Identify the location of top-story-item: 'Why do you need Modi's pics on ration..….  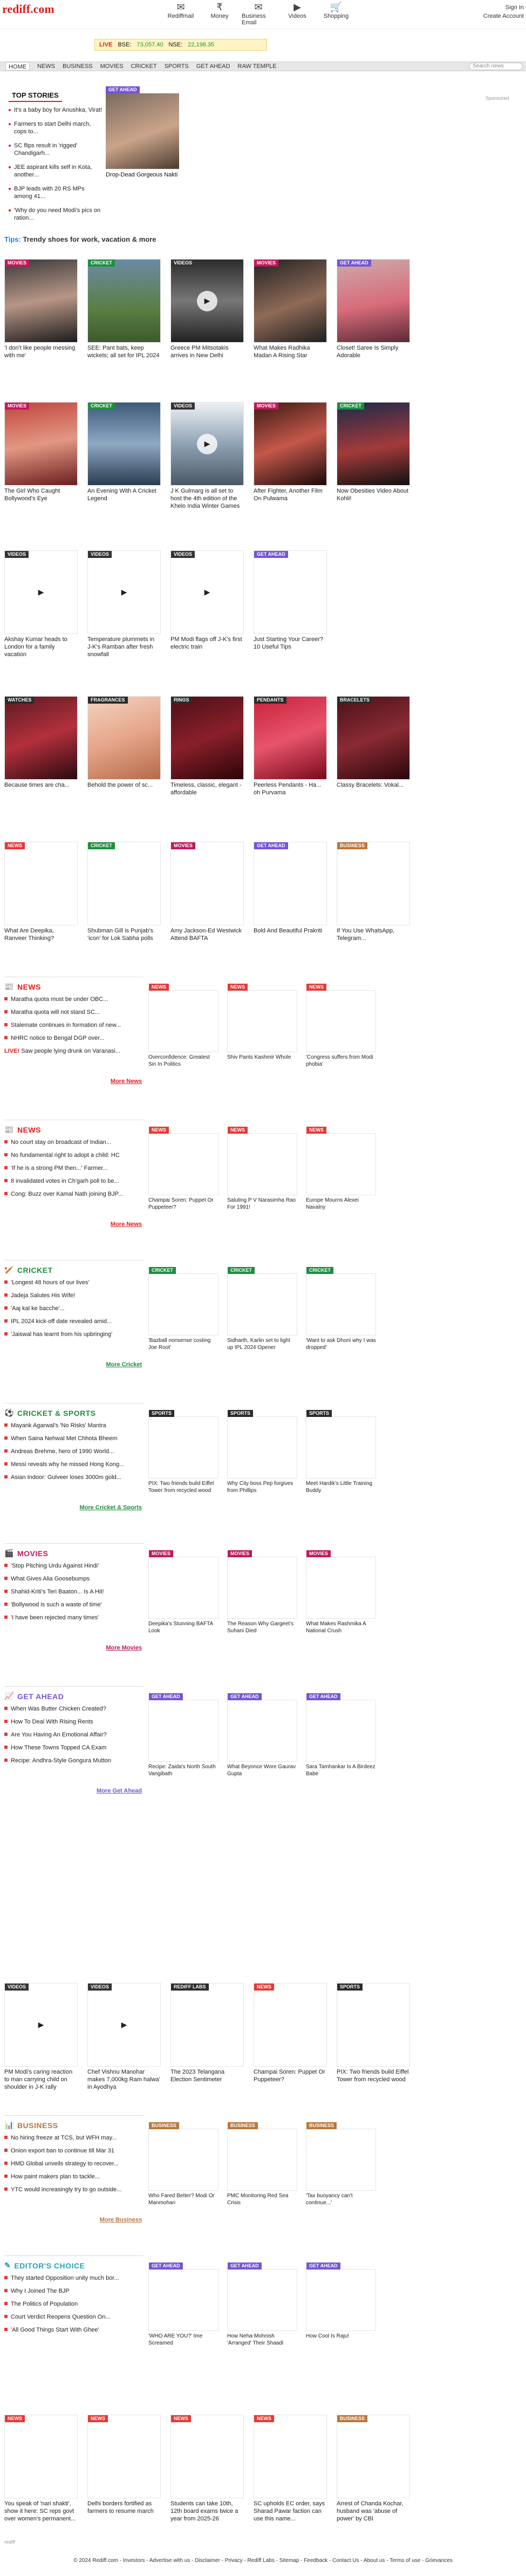
(56, 214).